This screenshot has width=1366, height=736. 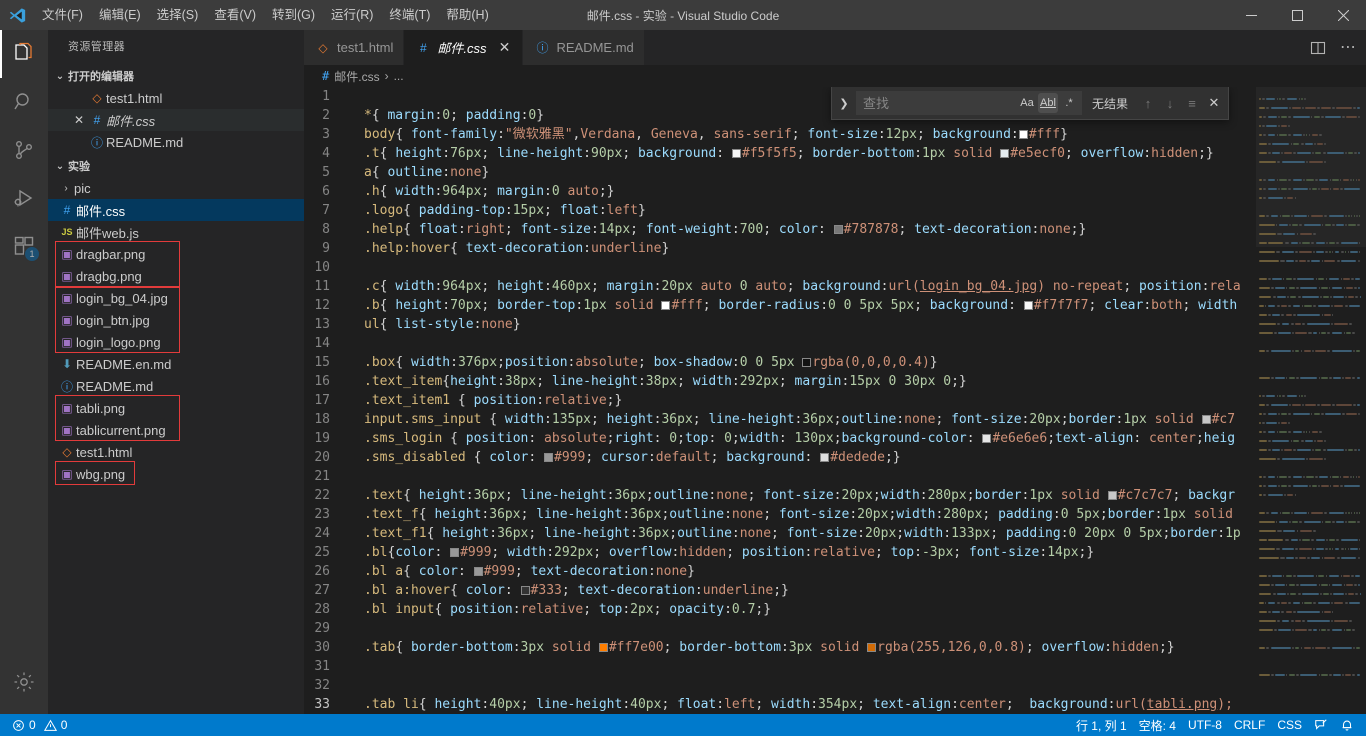 What do you see at coordinates (780, 324) in the screenshot?
I see `code-line: 13 ul{ list-style:none}` at bounding box center [780, 324].